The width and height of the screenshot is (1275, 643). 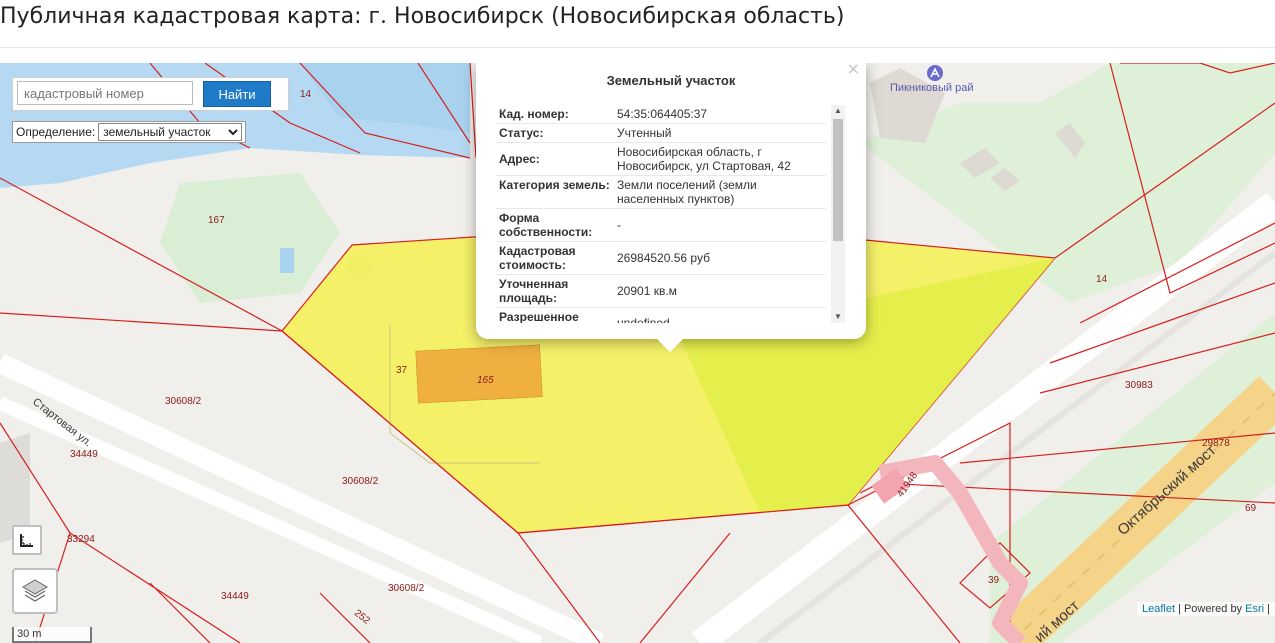 I want to click on pond, so click(x=287, y=260).